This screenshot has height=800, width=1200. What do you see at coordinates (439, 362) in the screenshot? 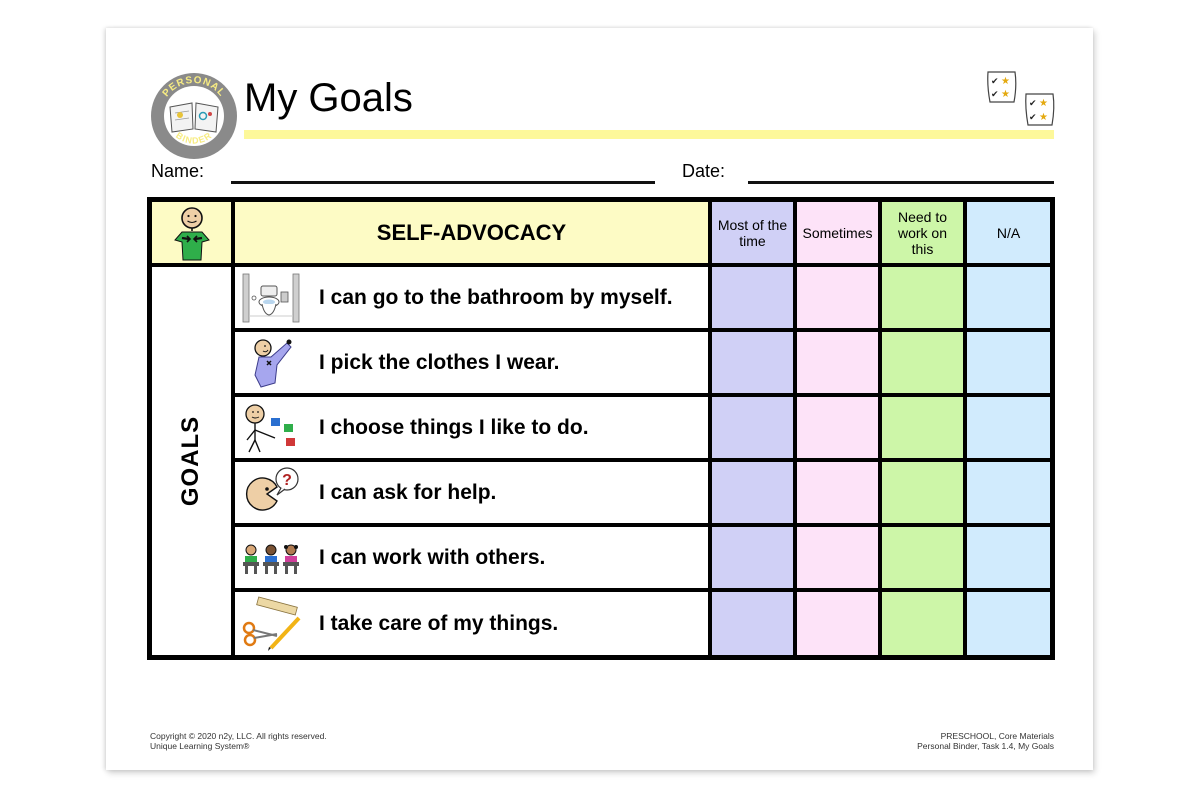
I see `goal-text: I pick the clothes I wear.` at bounding box center [439, 362].